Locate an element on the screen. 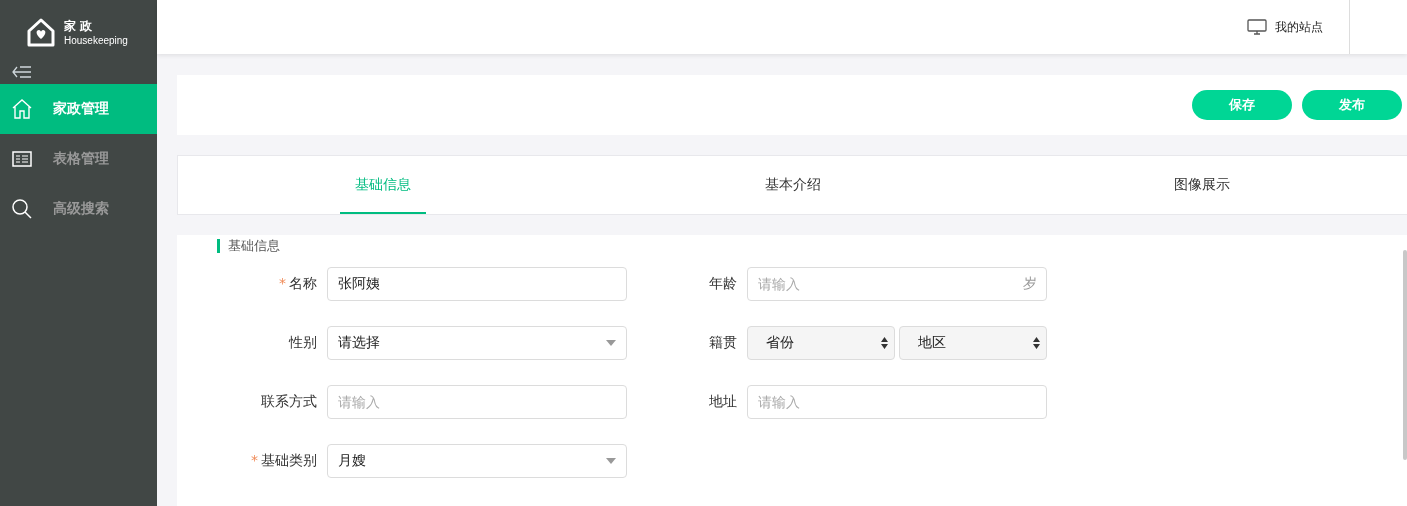  field-label: 名称 is located at coordinates (303, 283).